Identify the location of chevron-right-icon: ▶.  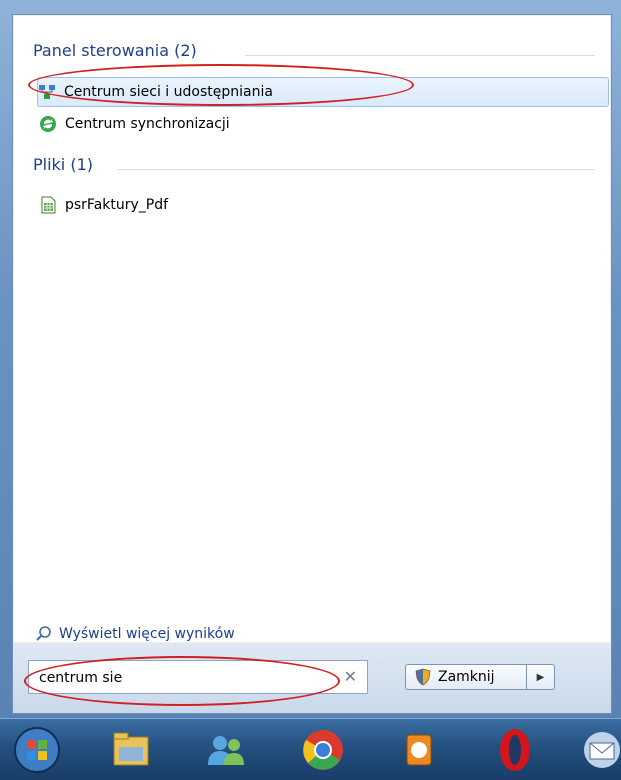
(540, 677).